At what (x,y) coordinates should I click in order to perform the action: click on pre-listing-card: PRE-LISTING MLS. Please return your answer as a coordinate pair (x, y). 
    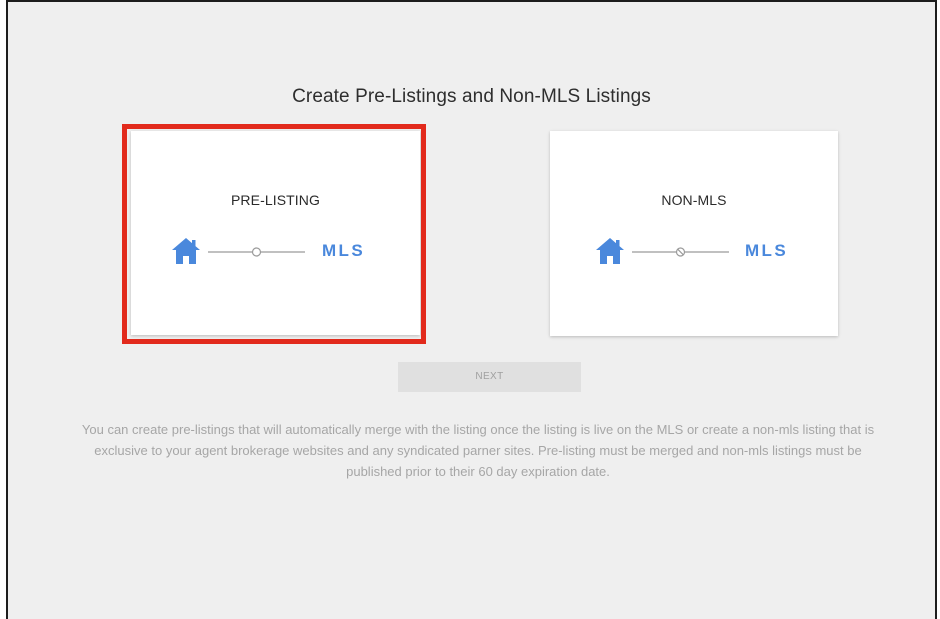
    Looking at the image, I should click on (275, 233).